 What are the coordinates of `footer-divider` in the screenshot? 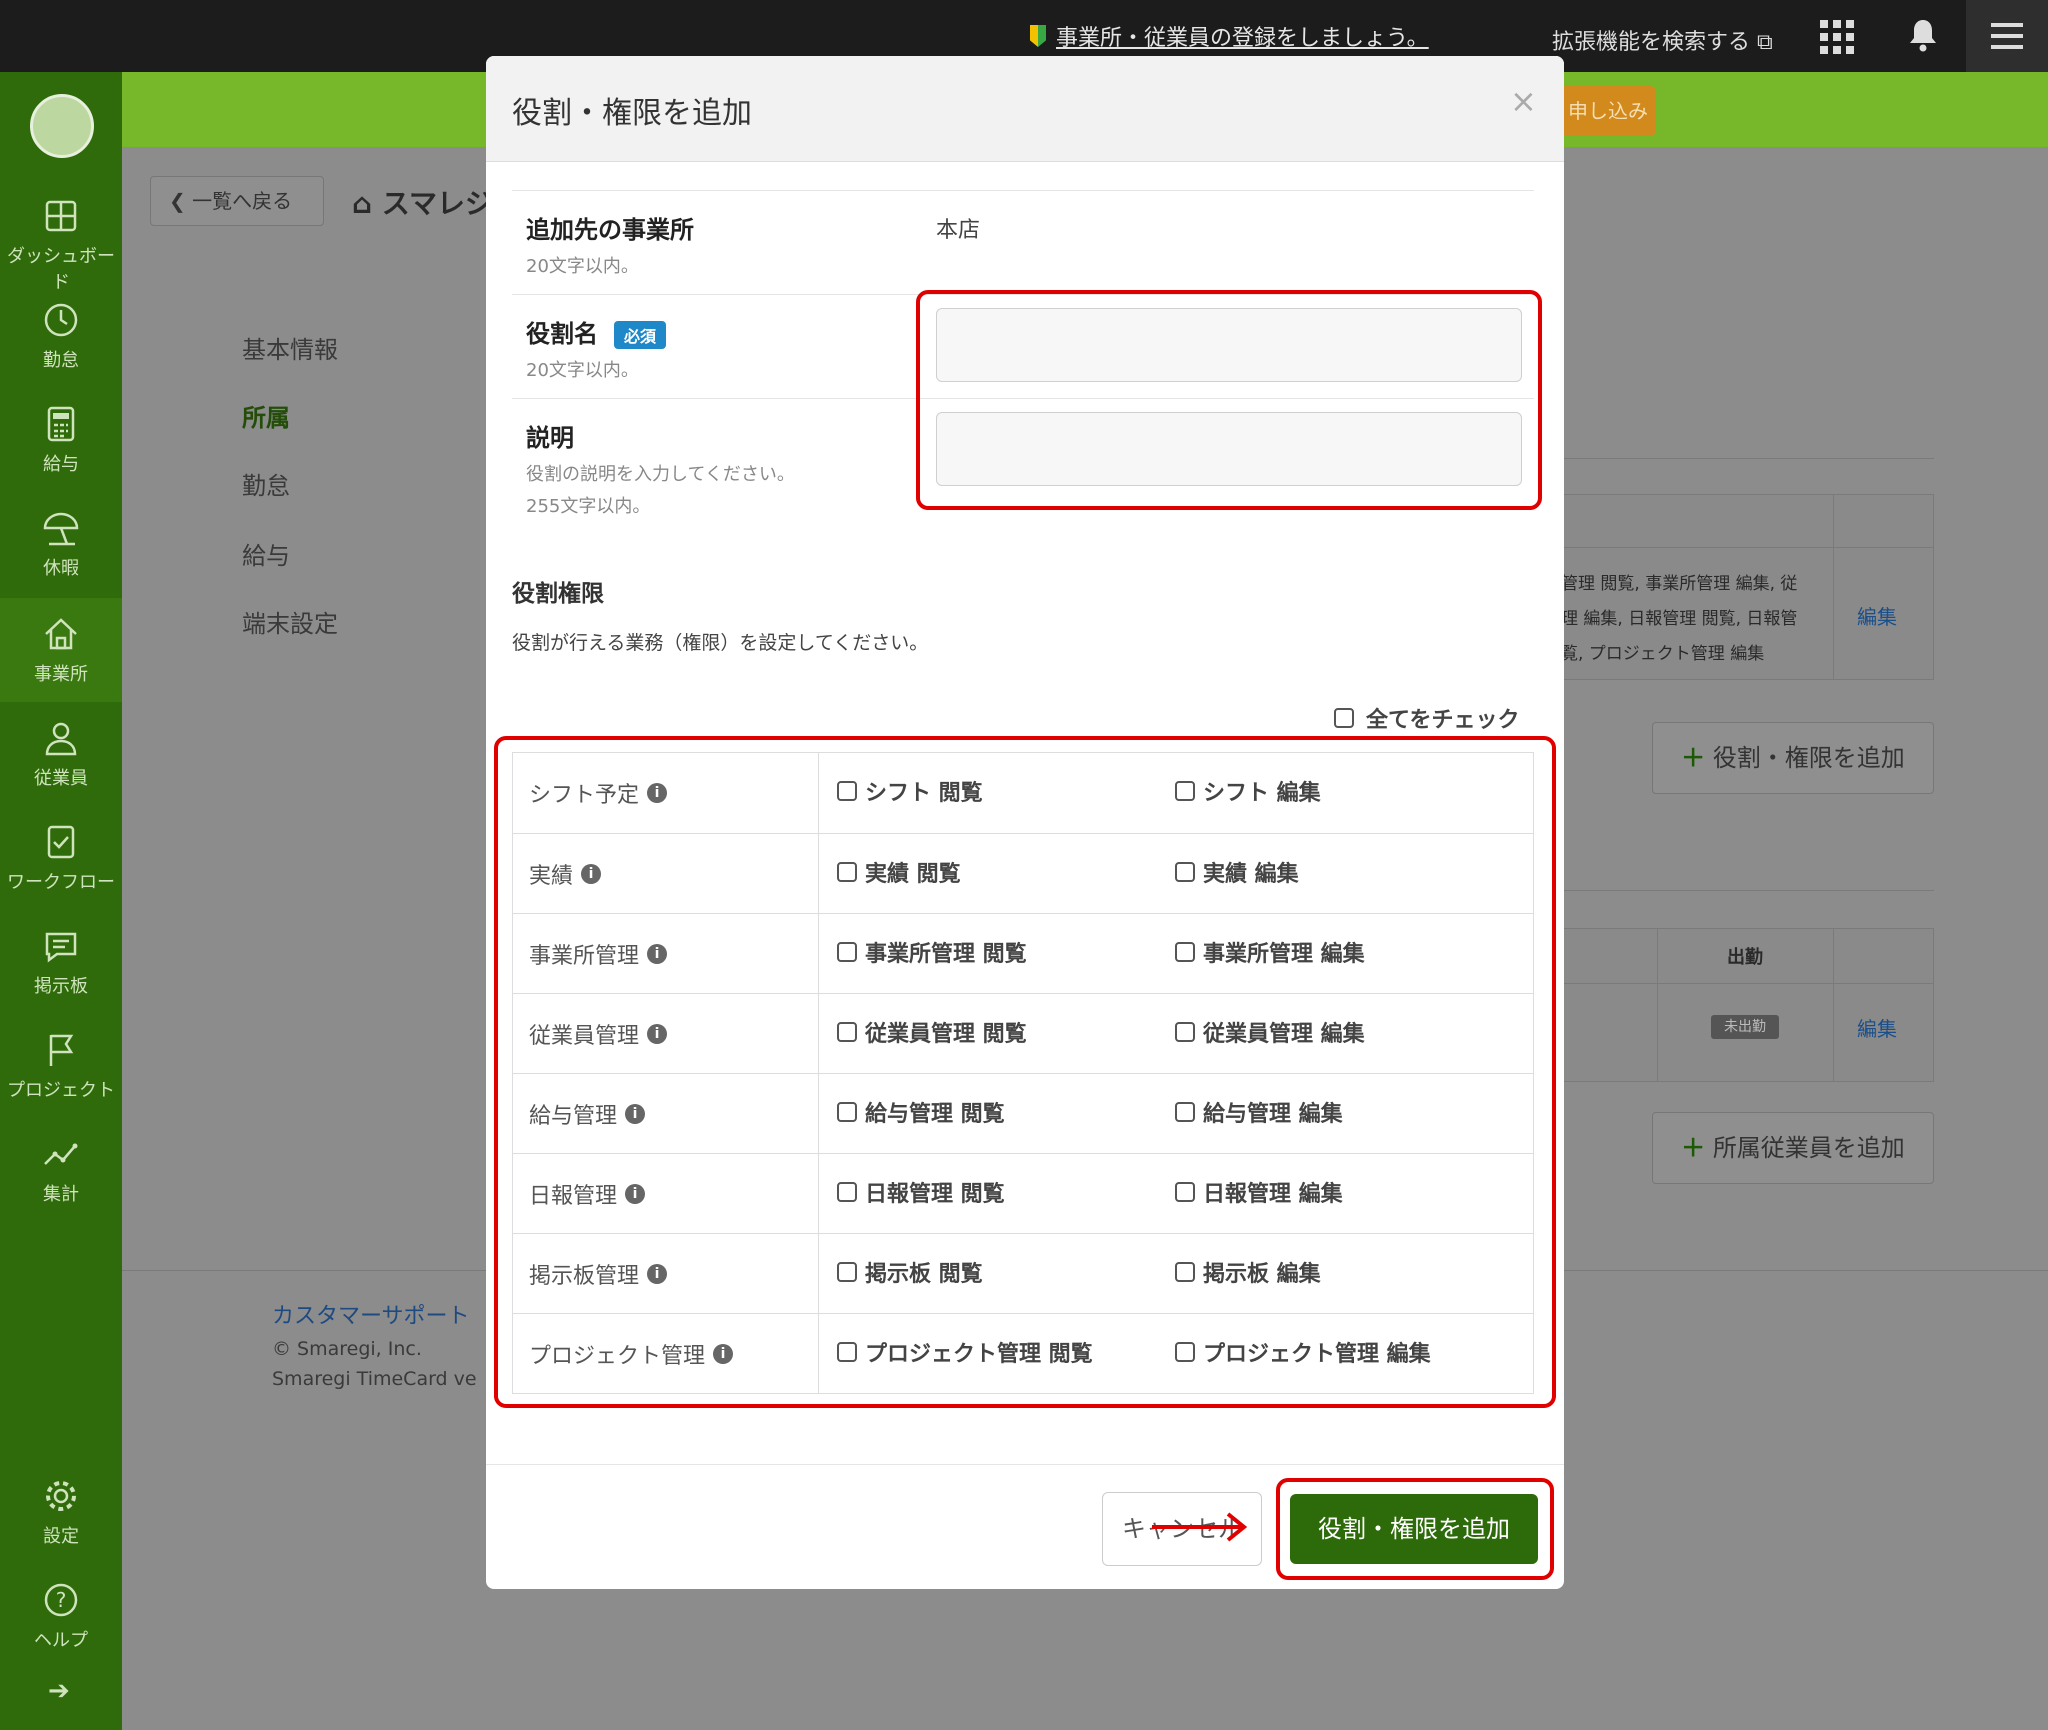 It's located at (1025, 1464).